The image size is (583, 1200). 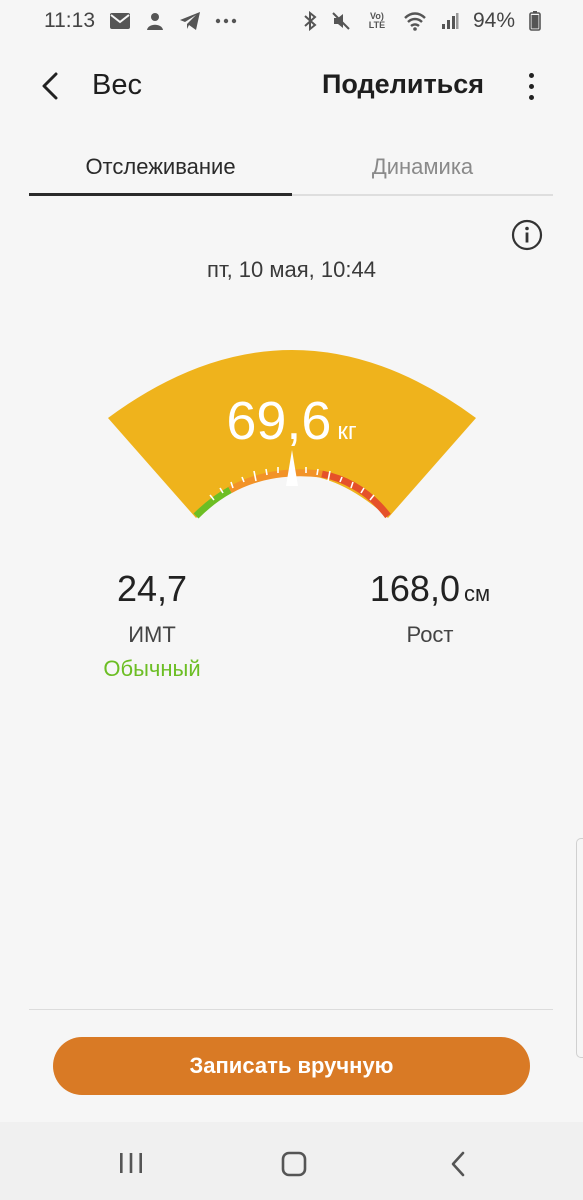 I want to click on bmi-value: 24,7, so click(x=152, y=588).